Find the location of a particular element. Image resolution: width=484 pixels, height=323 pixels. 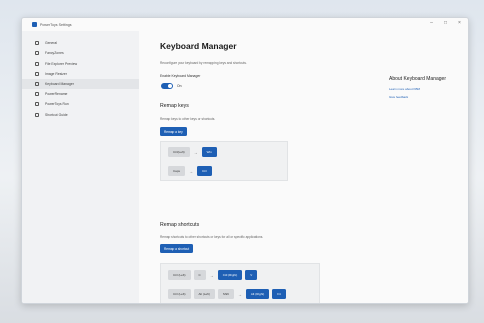

window-title: PowerToys Settings is located at coordinates (56, 24).